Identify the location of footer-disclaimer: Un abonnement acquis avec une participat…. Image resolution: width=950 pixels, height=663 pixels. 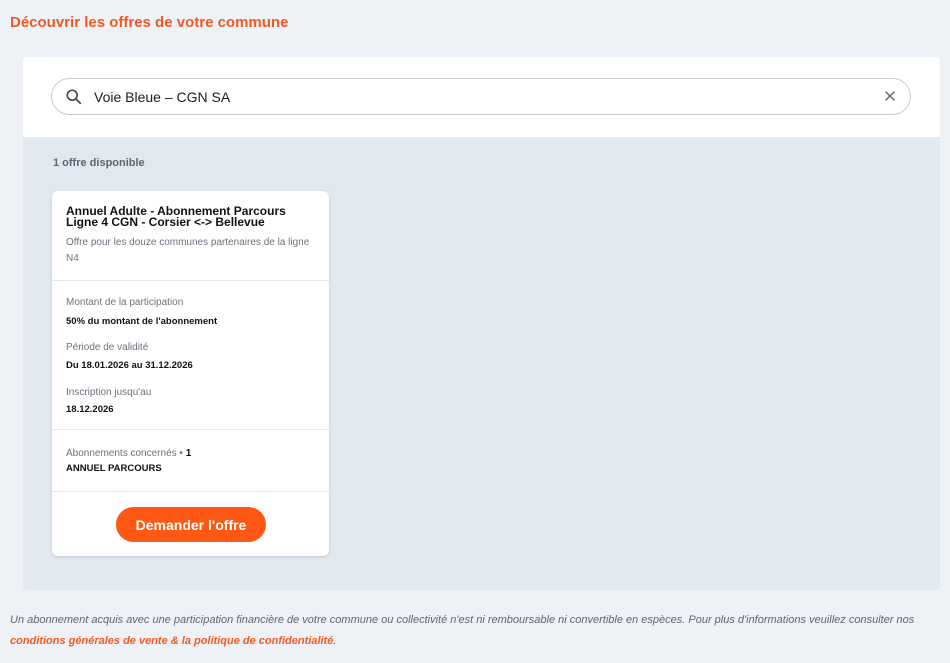
(472, 631).